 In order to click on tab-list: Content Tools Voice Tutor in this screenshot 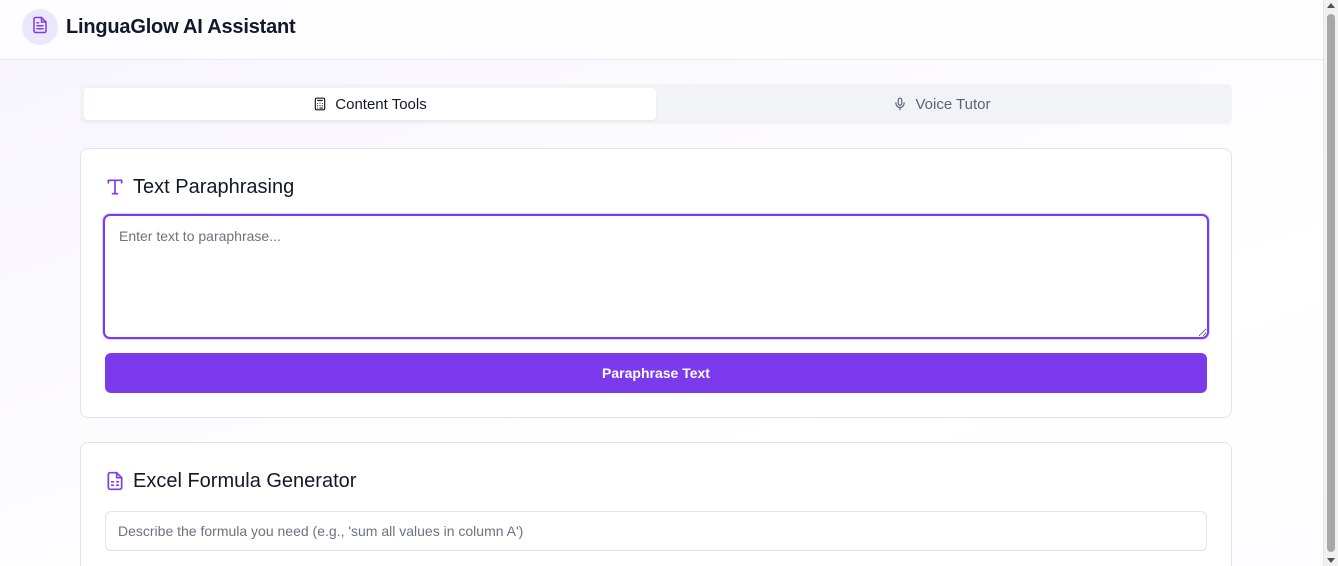, I will do `click(656, 104)`.